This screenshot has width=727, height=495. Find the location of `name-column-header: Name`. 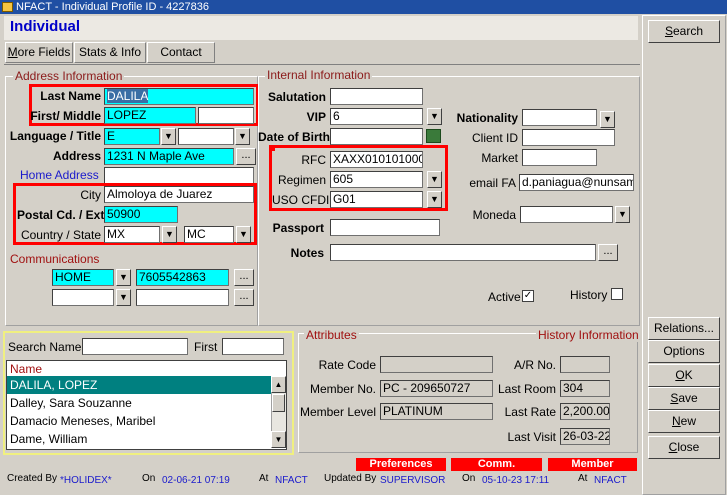

name-column-header: Name is located at coordinates (26, 369).